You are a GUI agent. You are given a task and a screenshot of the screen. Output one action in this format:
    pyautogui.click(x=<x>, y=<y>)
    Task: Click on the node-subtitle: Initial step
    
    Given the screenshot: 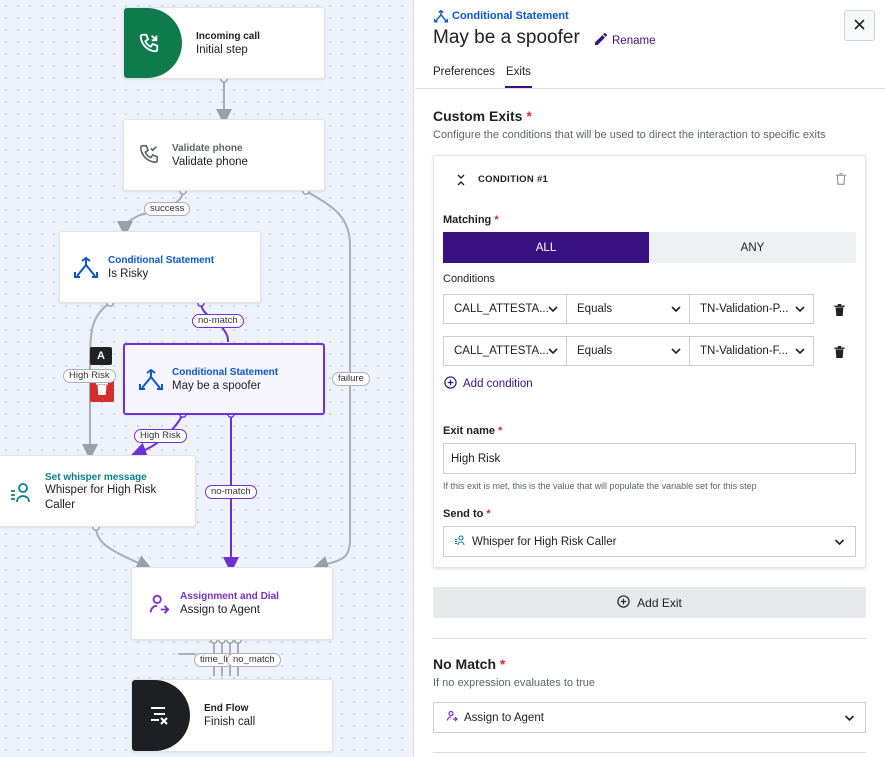 What is the action you would take?
    pyautogui.click(x=222, y=50)
    